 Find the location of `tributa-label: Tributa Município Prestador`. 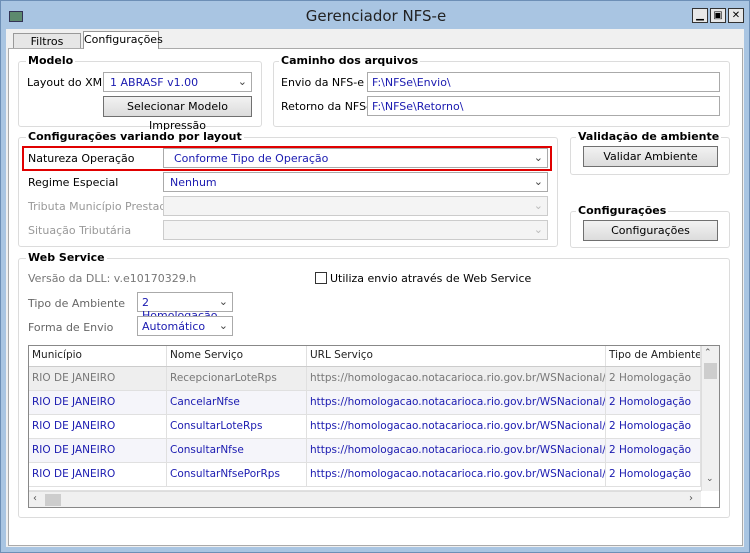

tributa-label: Tributa Município Prestador is located at coordinates (103, 206).